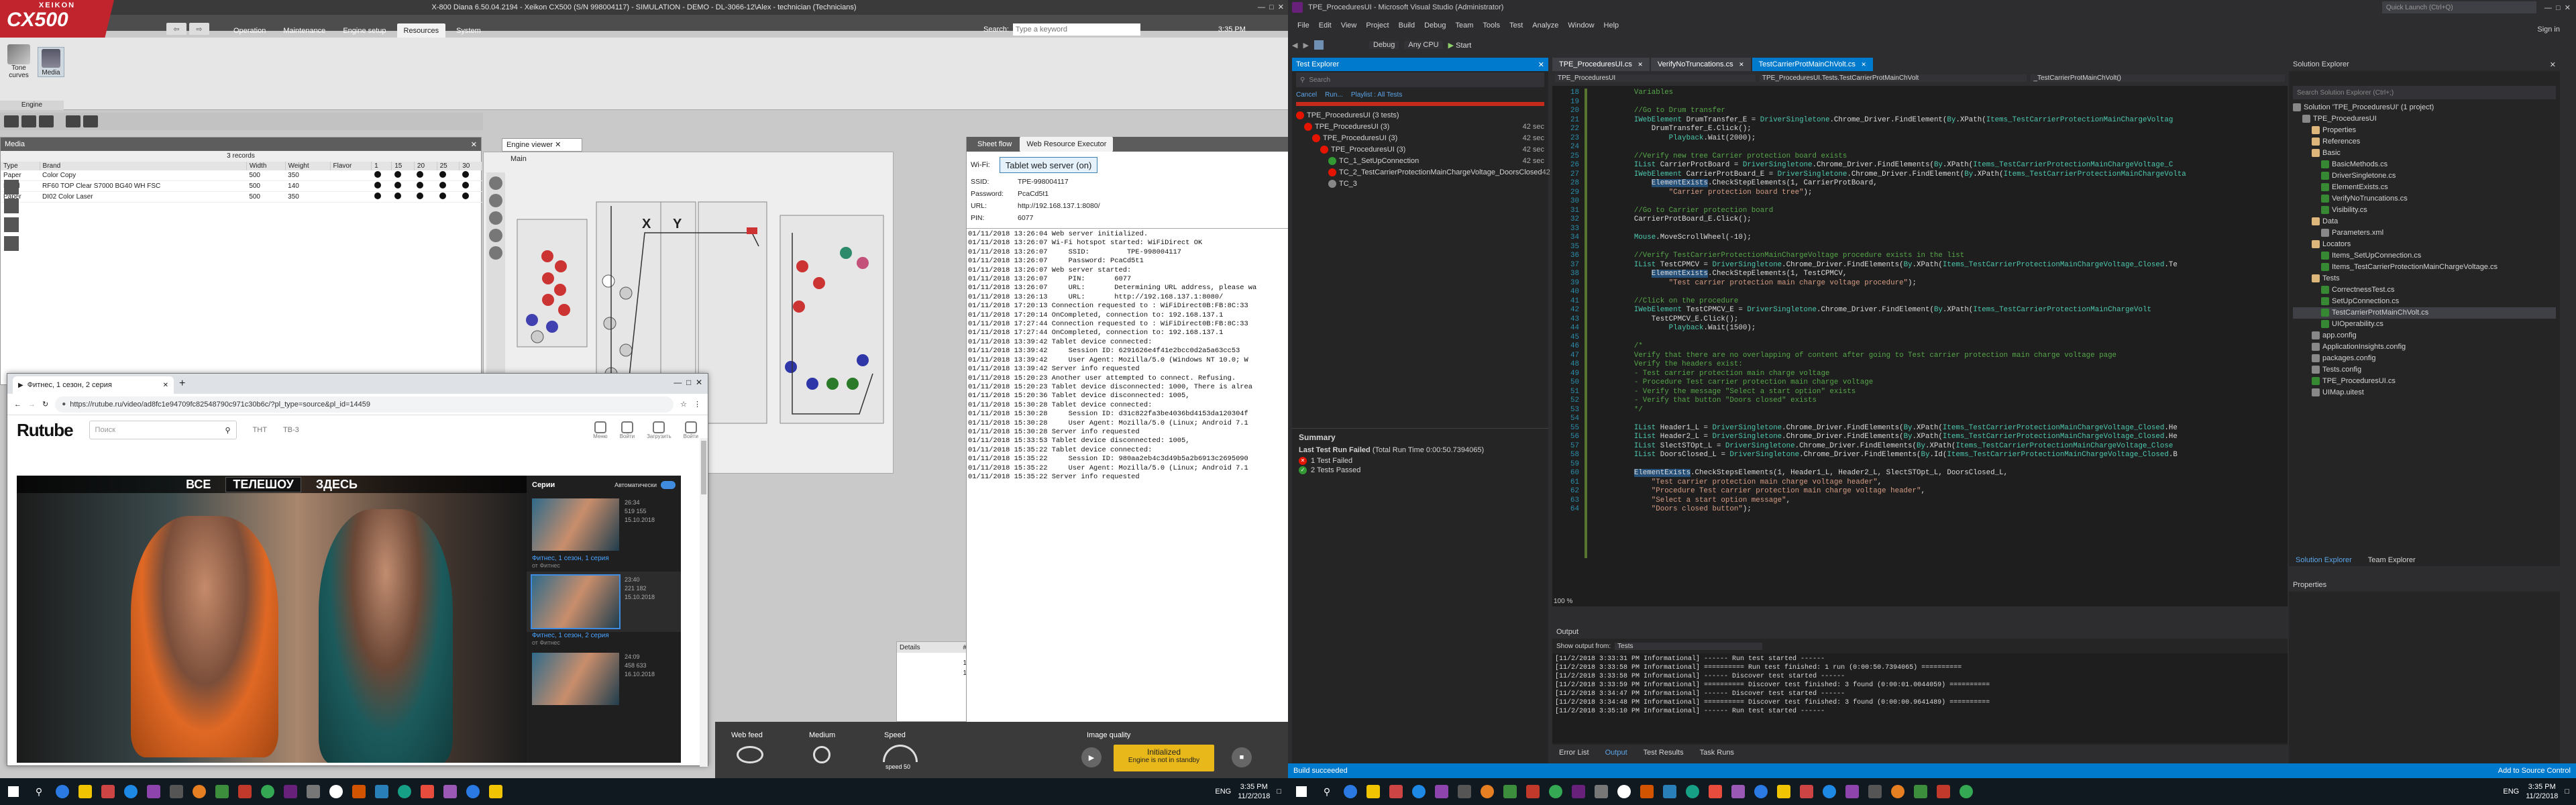  I want to click on tab-team-explorer: Team Explorer, so click(2391, 560).